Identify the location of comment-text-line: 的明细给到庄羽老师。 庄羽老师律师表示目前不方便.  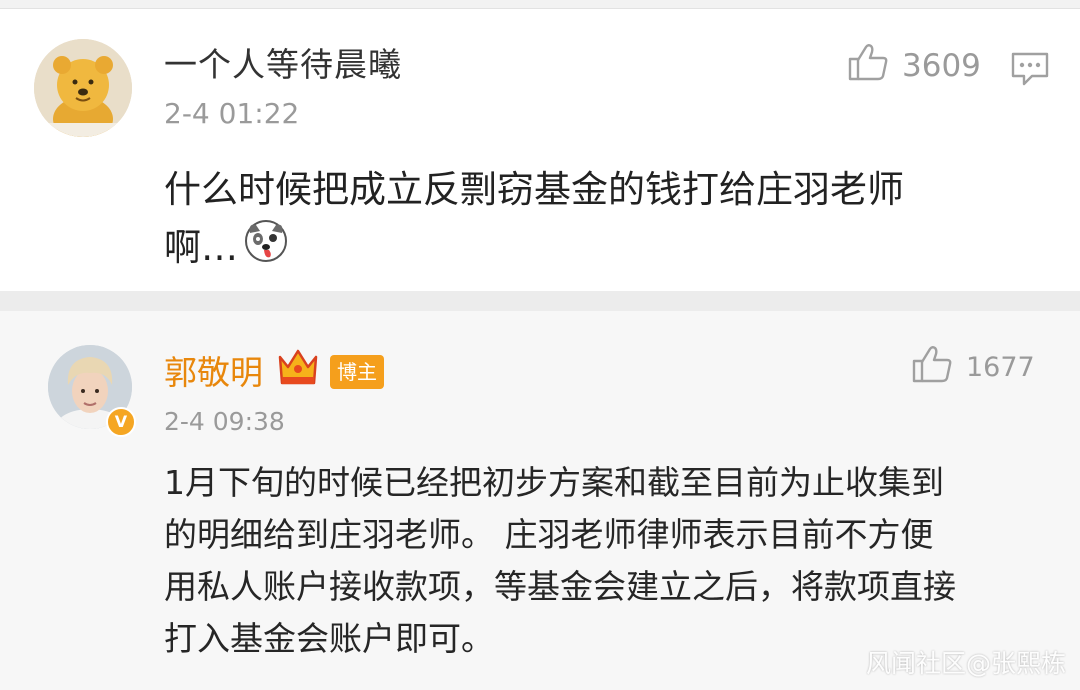
(549, 534).